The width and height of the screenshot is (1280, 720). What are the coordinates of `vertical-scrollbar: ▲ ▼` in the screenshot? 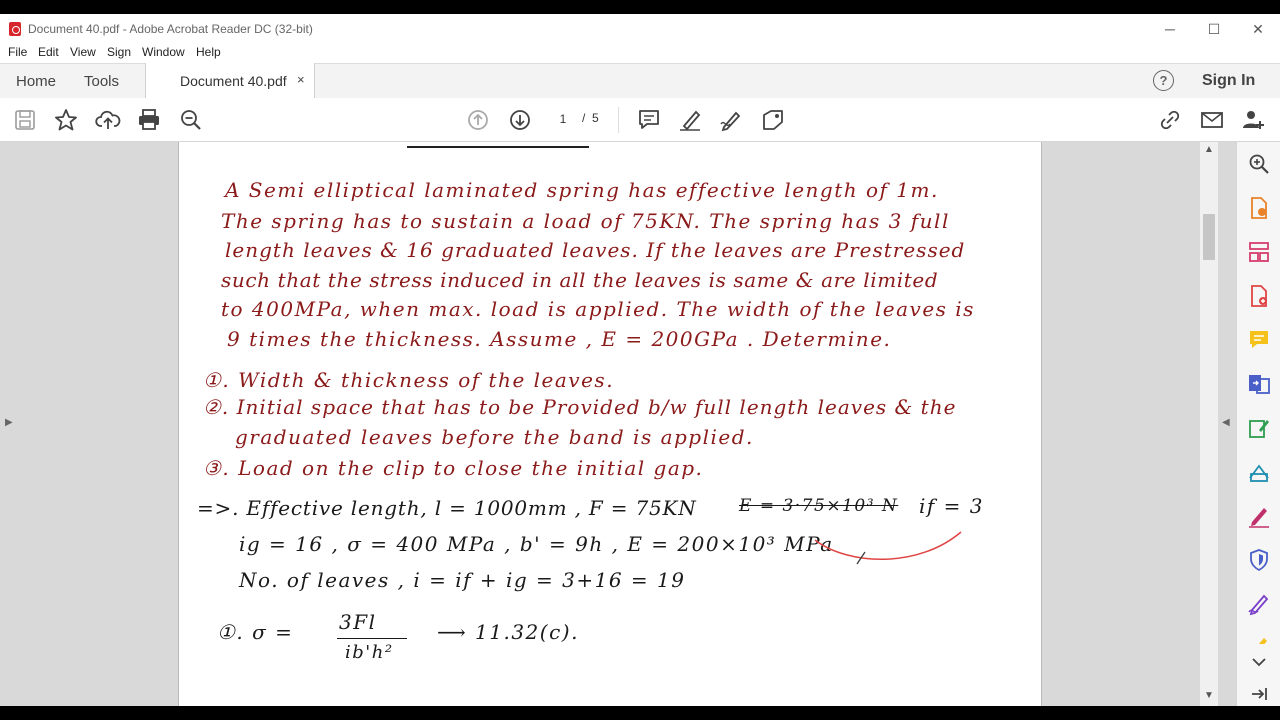 It's located at (1209, 424).